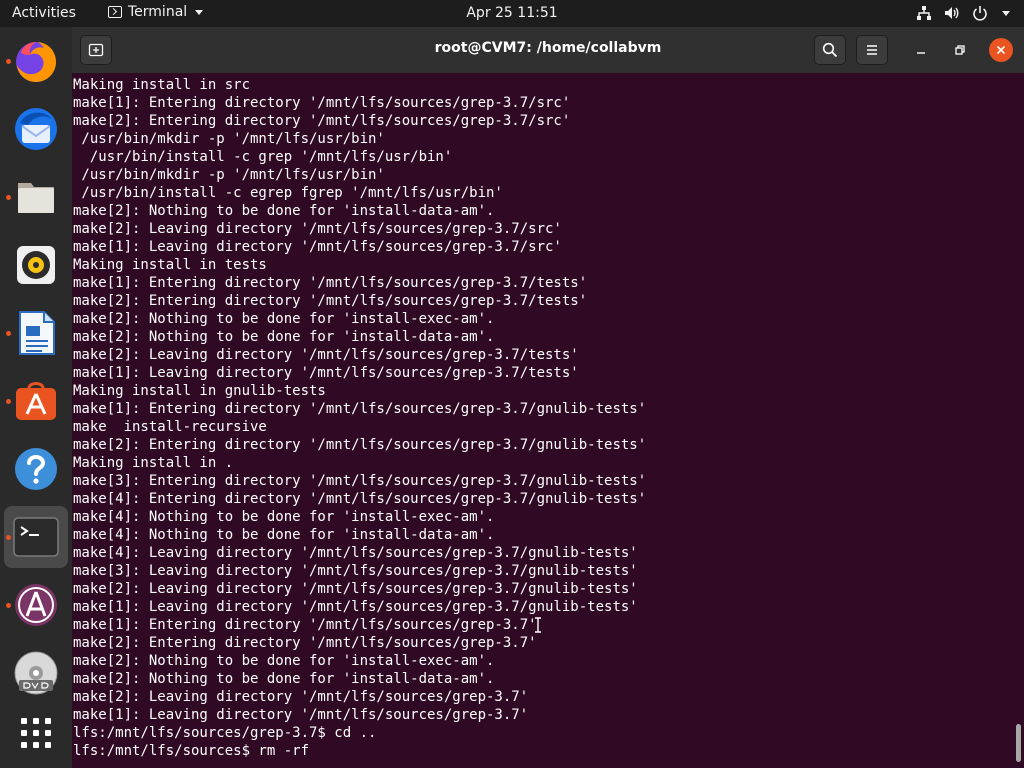 The image size is (1024, 768). What do you see at coordinates (225, 733) in the screenshot?
I see `terminal-line: lfs:/mnt/lfs/sources/grep-3.7$ cd ..` at bounding box center [225, 733].